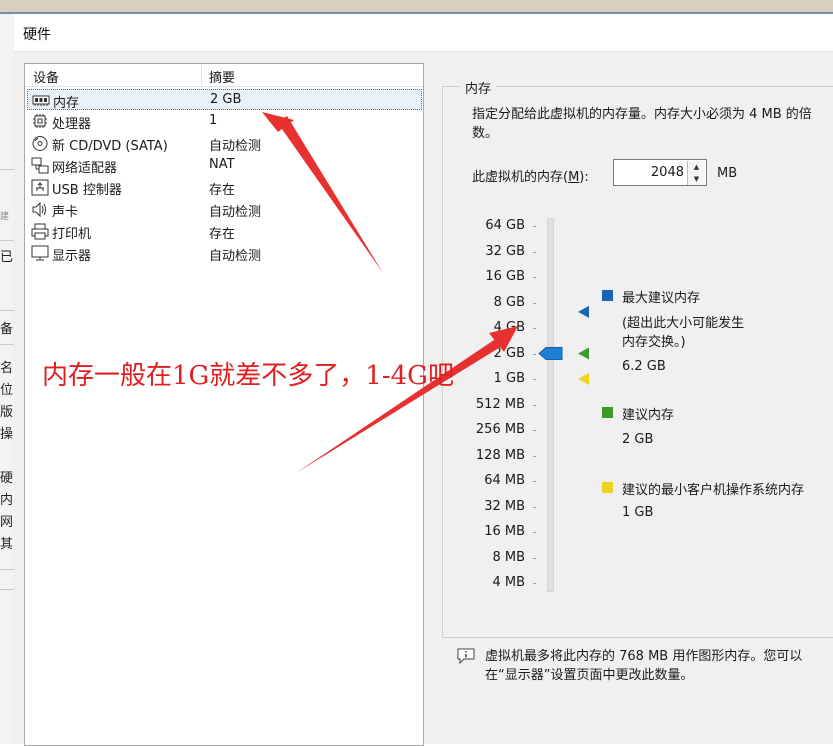  What do you see at coordinates (509, 327) in the screenshot?
I see `scale-label: 4 GB` at bounding box center [509, 327].